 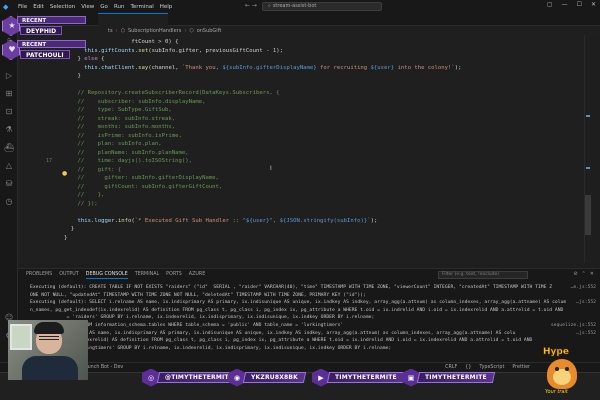 What do you see at coordinates (9, 76) in the screenshot?
I see `run-debug-icon: ▷` at bounding box center [9, 76].